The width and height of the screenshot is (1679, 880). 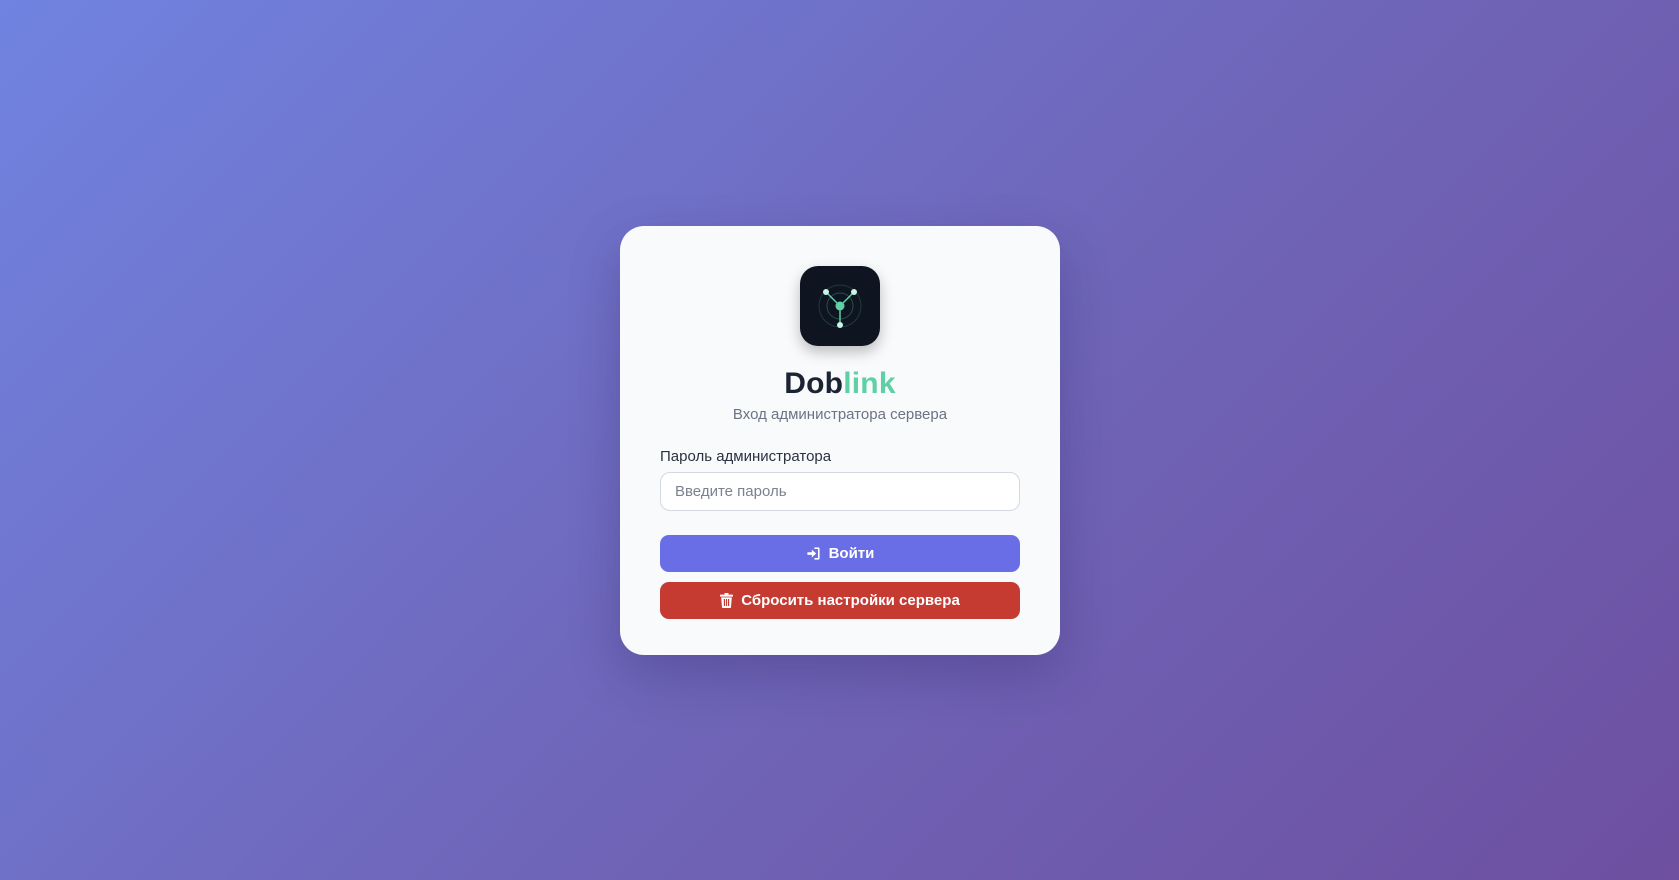 I want to click on network-nodes-icon, so click(x=840, y=306).